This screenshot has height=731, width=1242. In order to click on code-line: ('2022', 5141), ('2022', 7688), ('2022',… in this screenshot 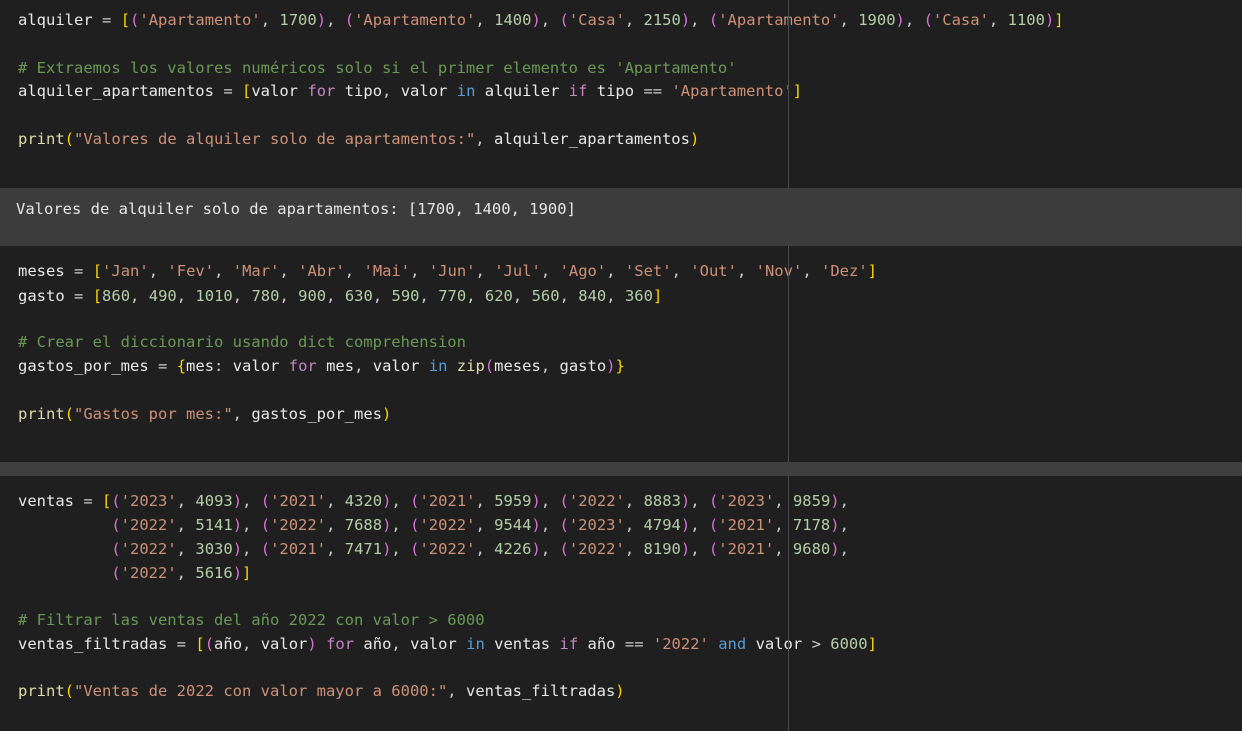, I will do `click(433, 525)`.